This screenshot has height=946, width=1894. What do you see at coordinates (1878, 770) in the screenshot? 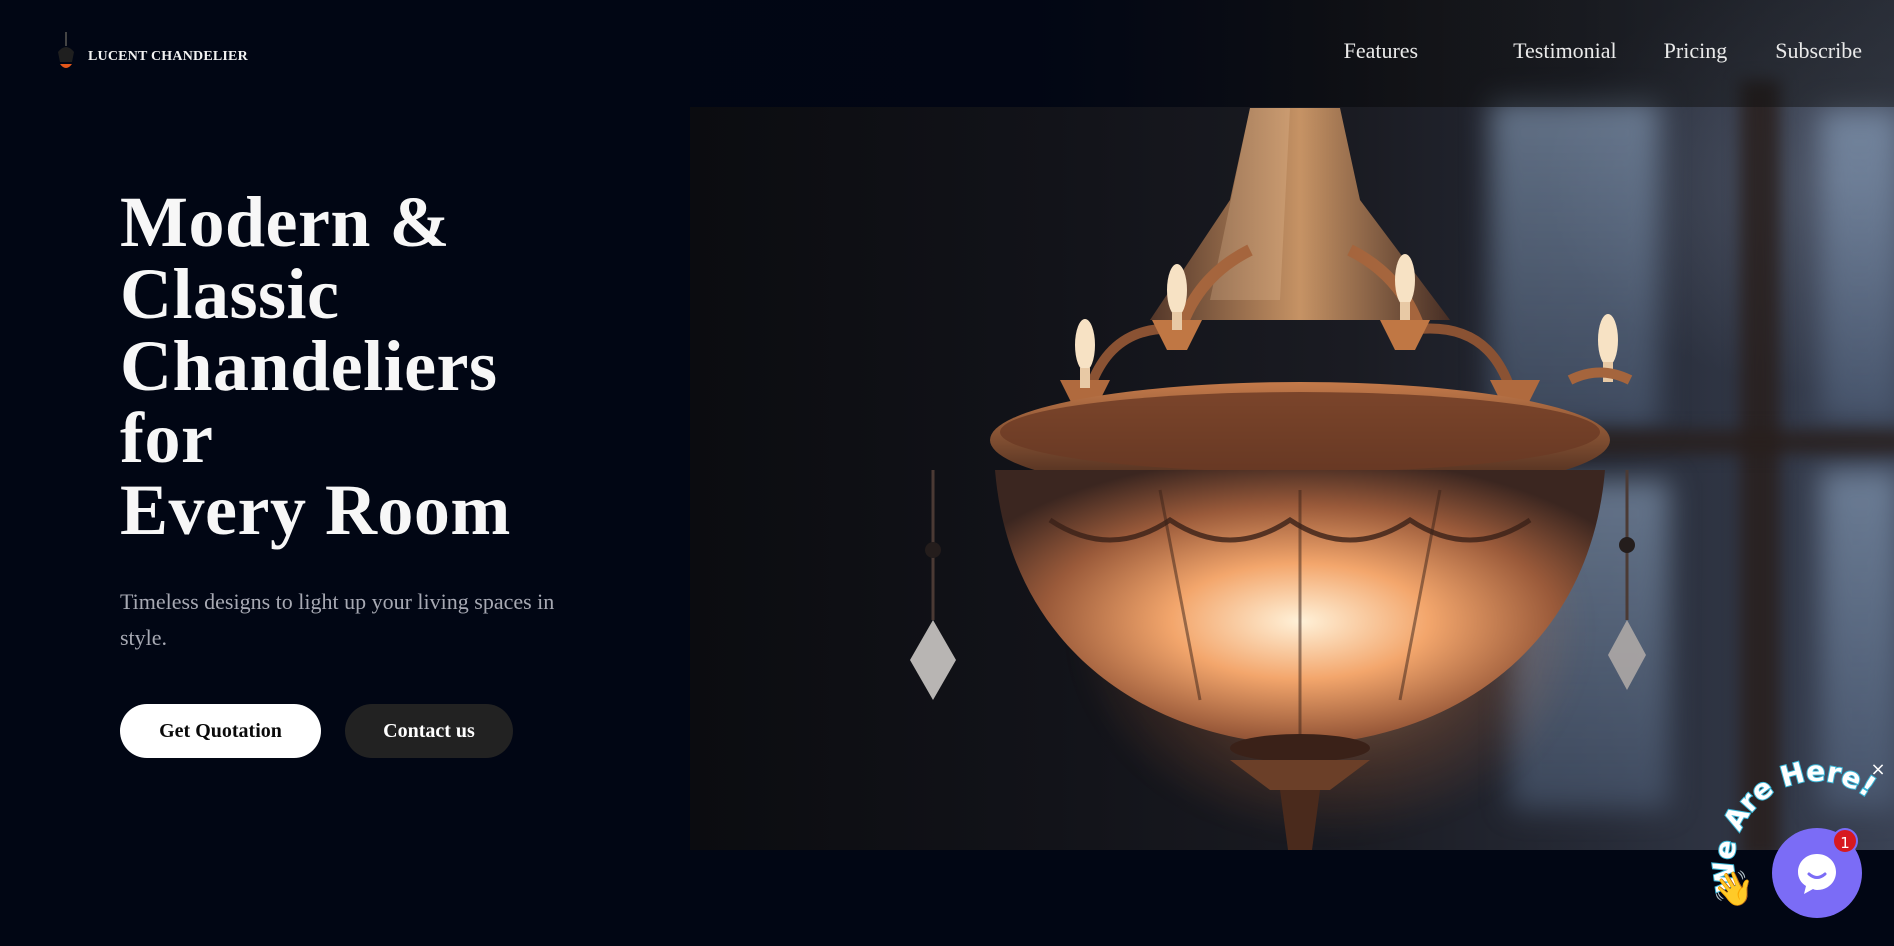
I see `close-icon: ×` at bounding box center [1878, 770].